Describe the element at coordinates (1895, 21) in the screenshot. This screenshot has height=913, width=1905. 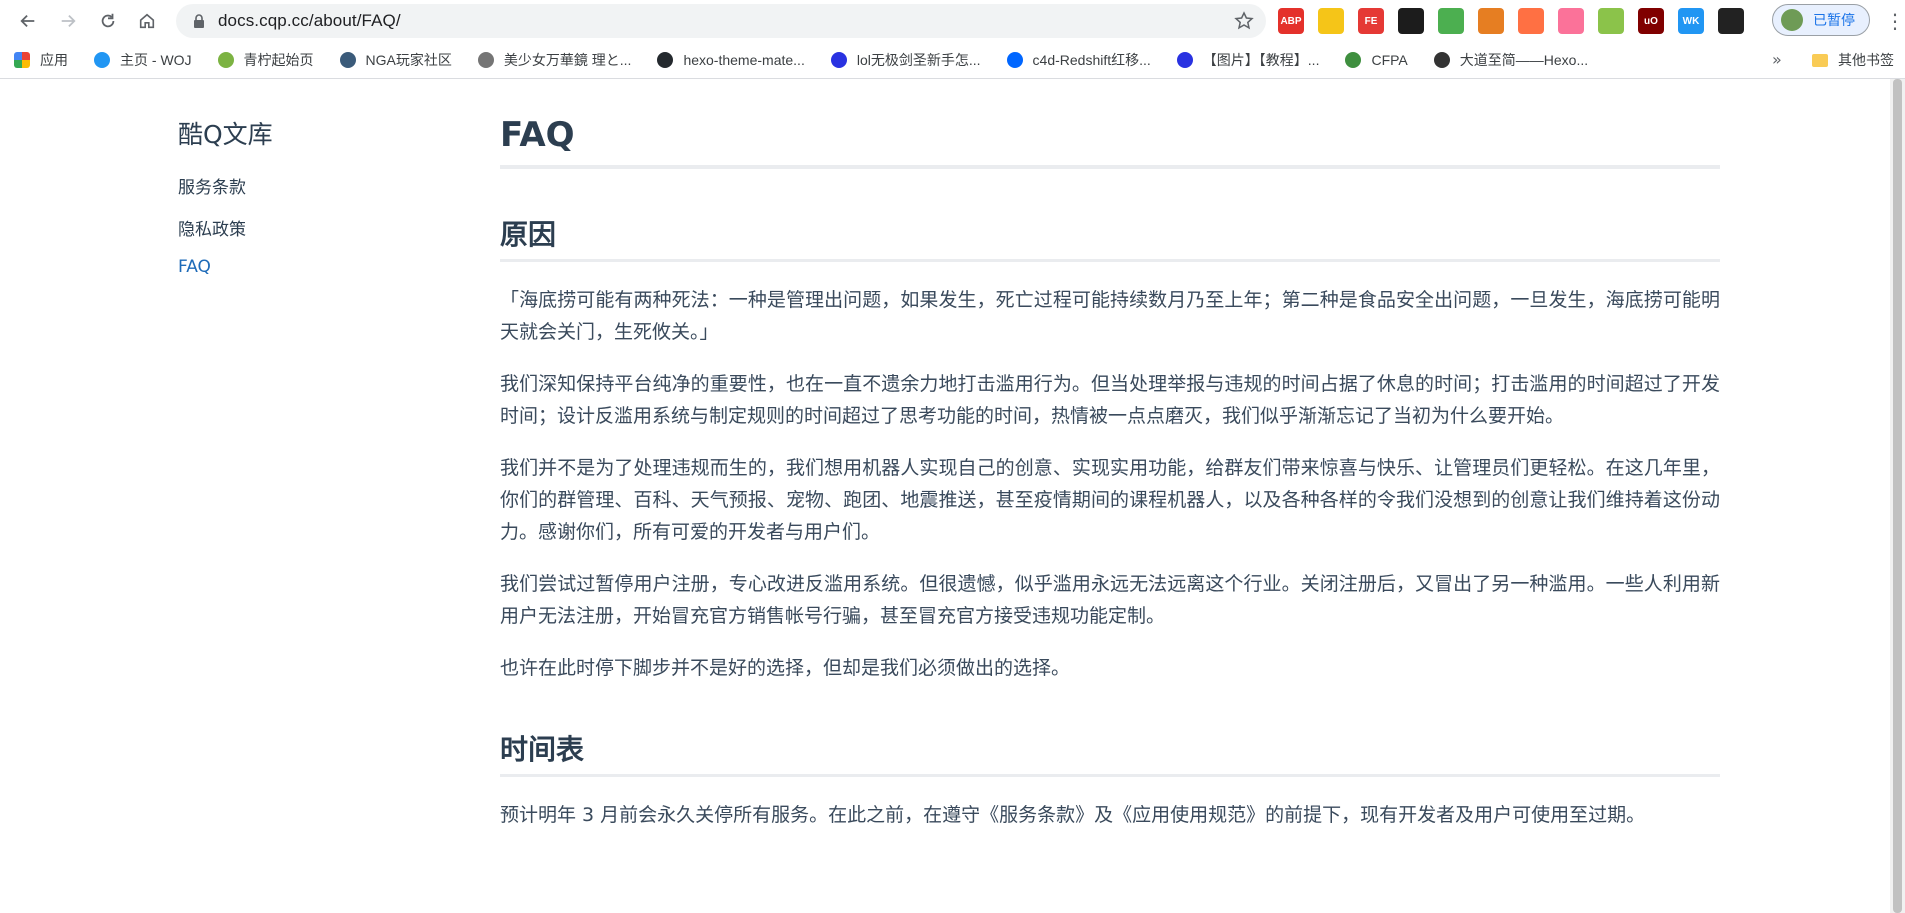
I see `menu-icon: ⋮` at that location.